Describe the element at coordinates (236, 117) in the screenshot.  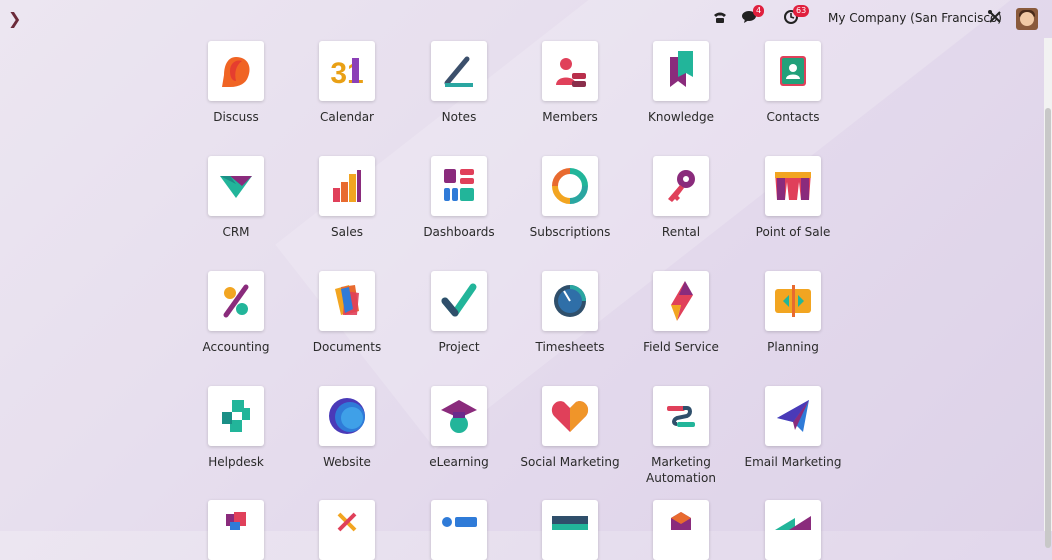
I see `app-label: Discuss` at that location.